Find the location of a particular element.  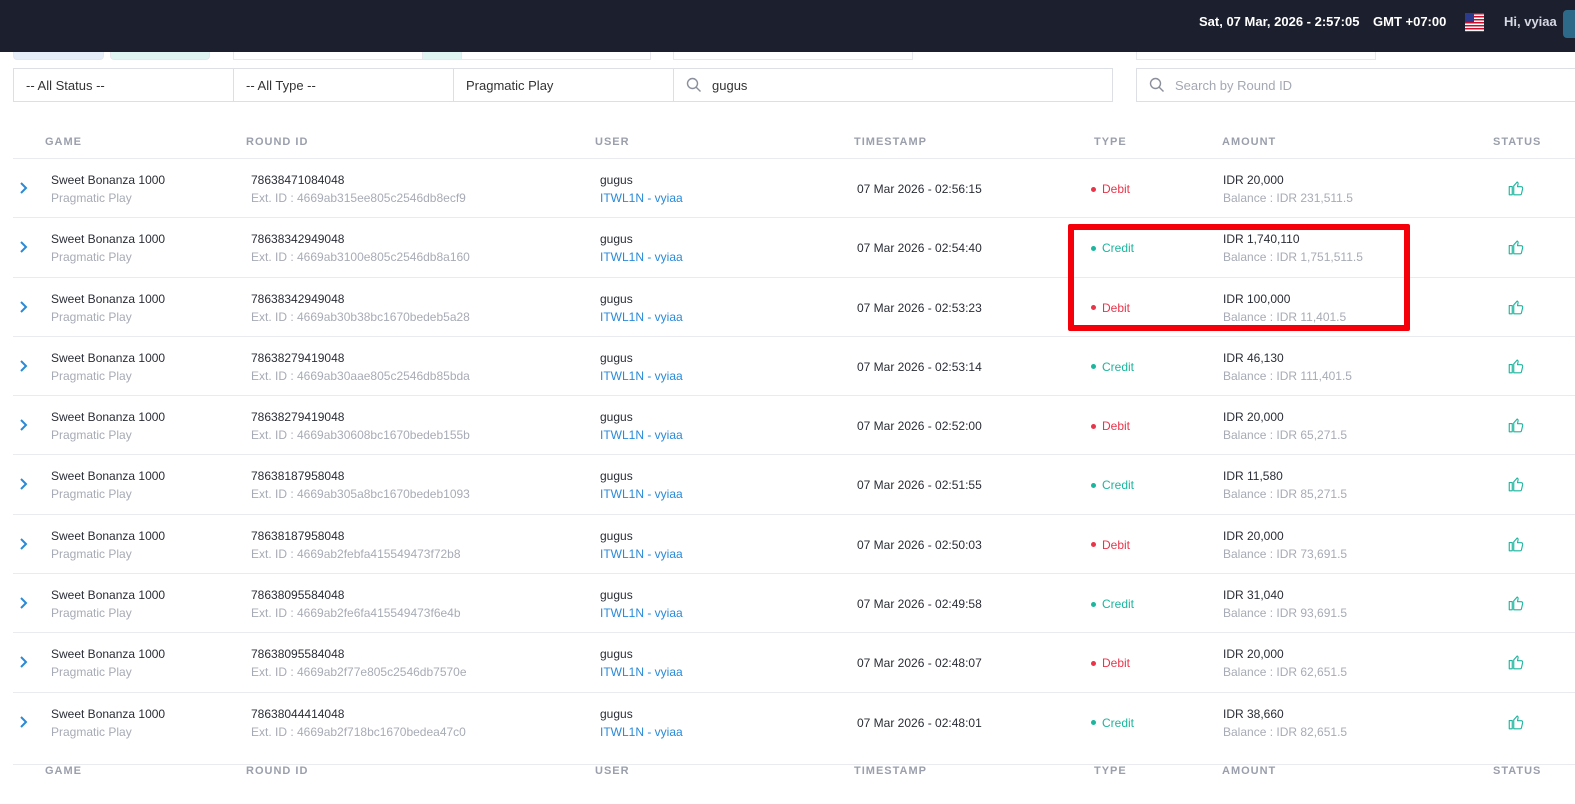

type-filter-select: -- All Type -- is located at coordinates (343, 85).